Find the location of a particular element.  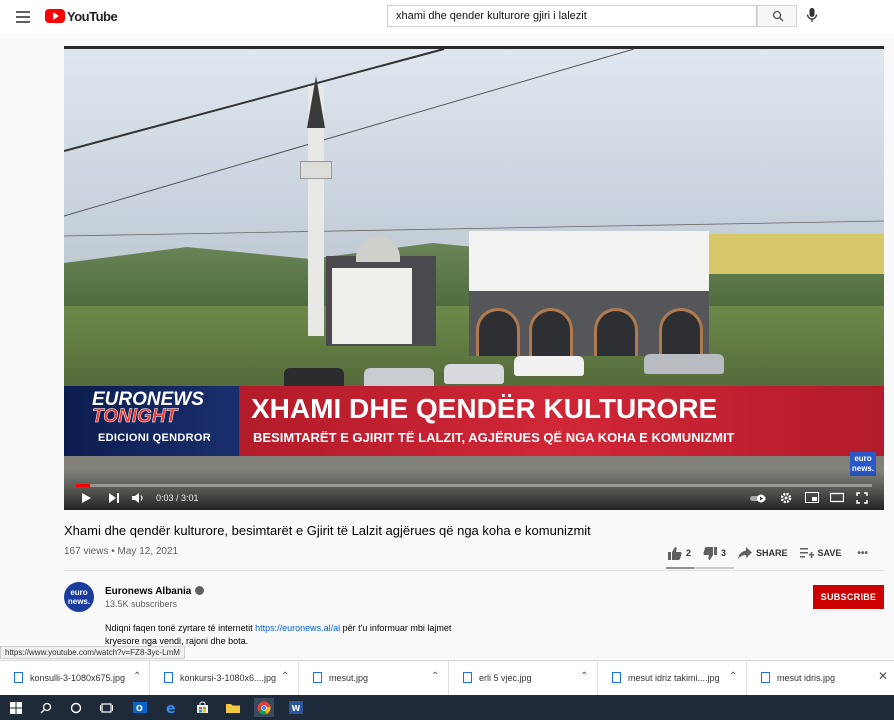

cortana-icon is located at coordinates (76, 707).